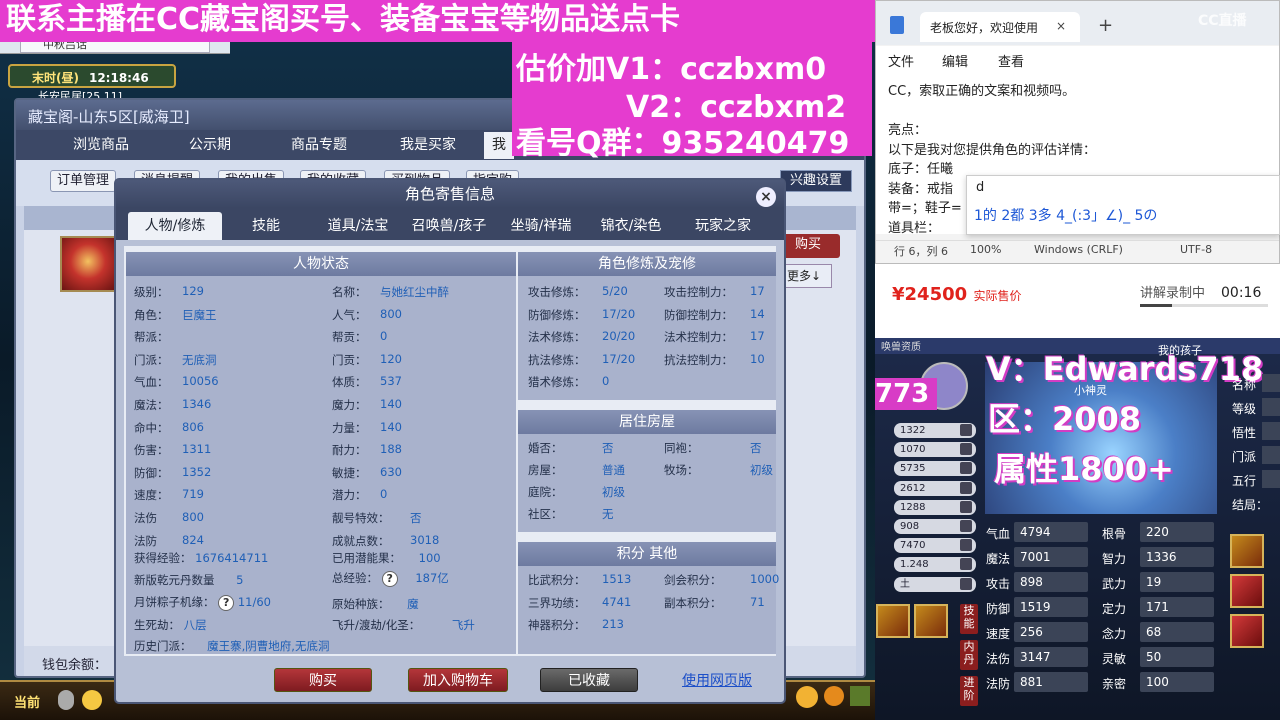 The width and height of the screenshot is (1280, 720). I want to click on status-row-value: 129, so click(193, 291).